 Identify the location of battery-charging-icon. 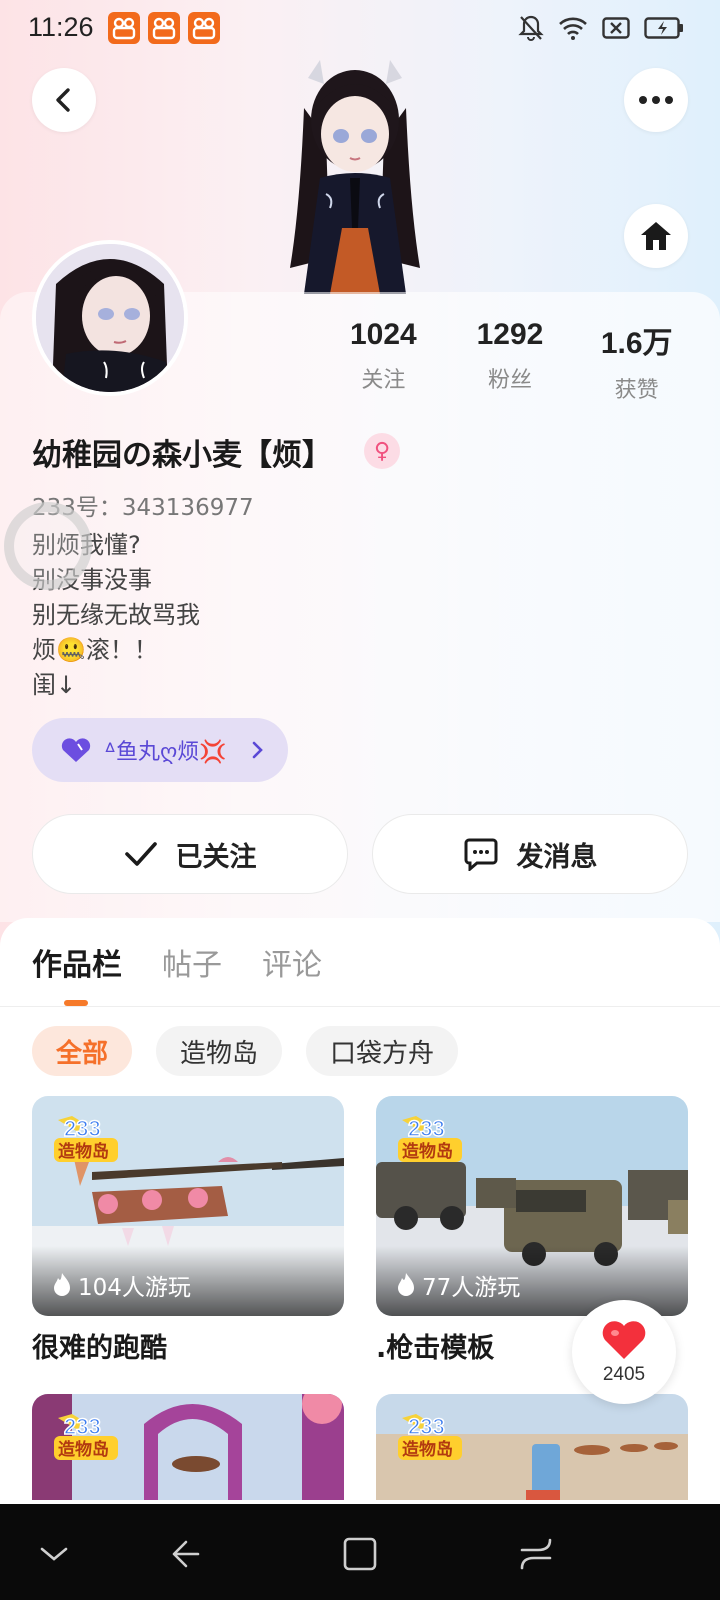
(663, 28).